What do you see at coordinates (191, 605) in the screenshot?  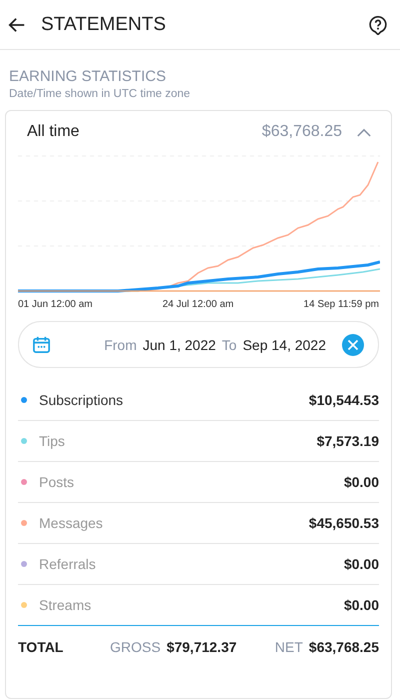 I see `category-label: Streams` at bounding box center [191, 605].